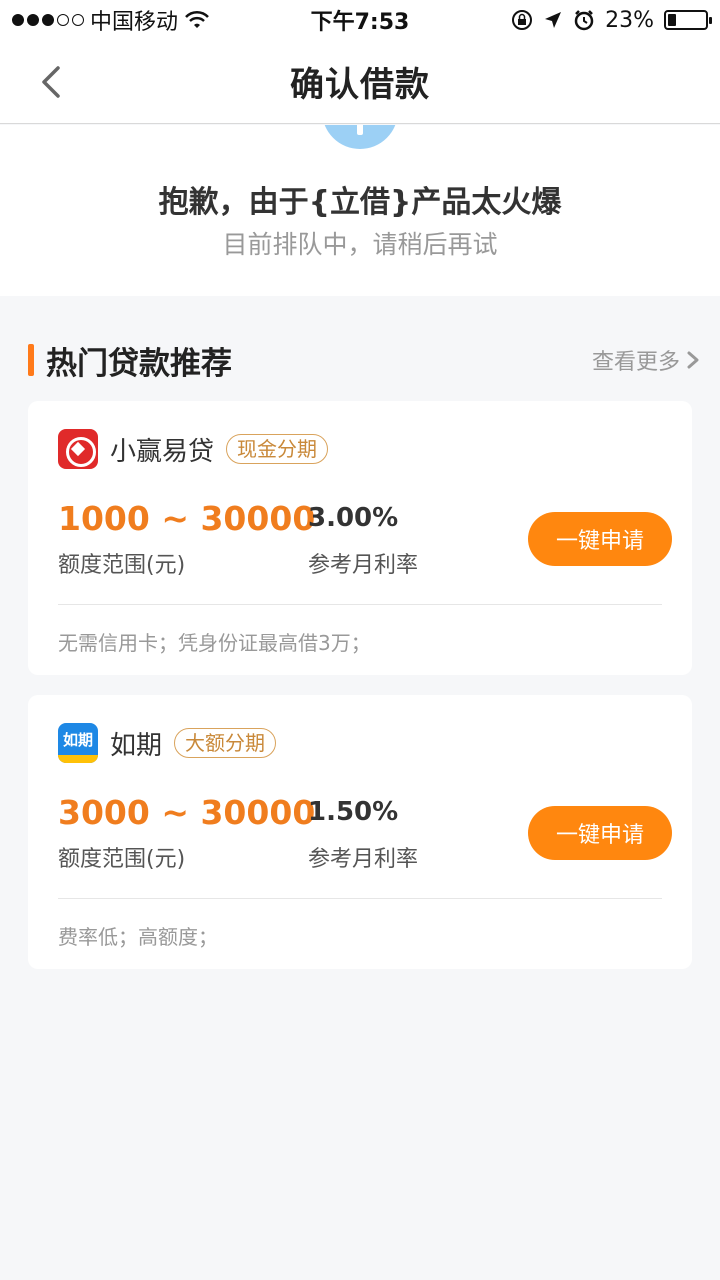 Image resolution: width=720 pixels, height=1280 pixels. I want to click on location-arrow-icon, so click(553, 20).